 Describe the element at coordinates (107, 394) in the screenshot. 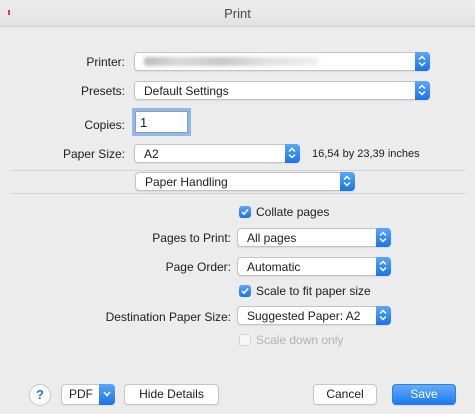

I see `chevron-down-icon` at that location.